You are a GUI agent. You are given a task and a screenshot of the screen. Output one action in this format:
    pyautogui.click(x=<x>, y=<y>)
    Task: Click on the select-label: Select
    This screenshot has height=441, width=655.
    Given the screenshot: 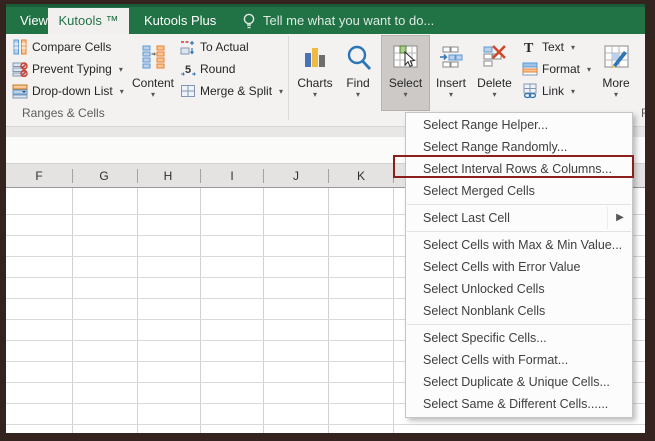 What is the action you would take?
    pyautogui.click(x=405, y=83)
    